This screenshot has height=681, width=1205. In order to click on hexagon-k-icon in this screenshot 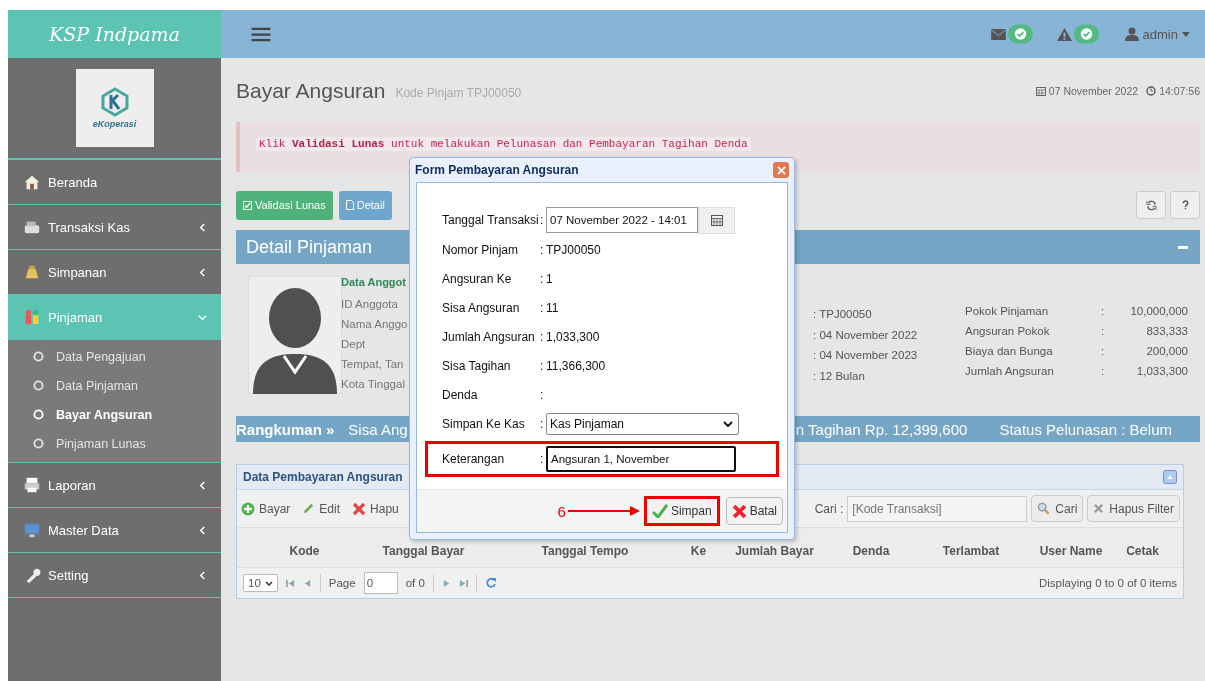, I will do `click(114, 102)`.